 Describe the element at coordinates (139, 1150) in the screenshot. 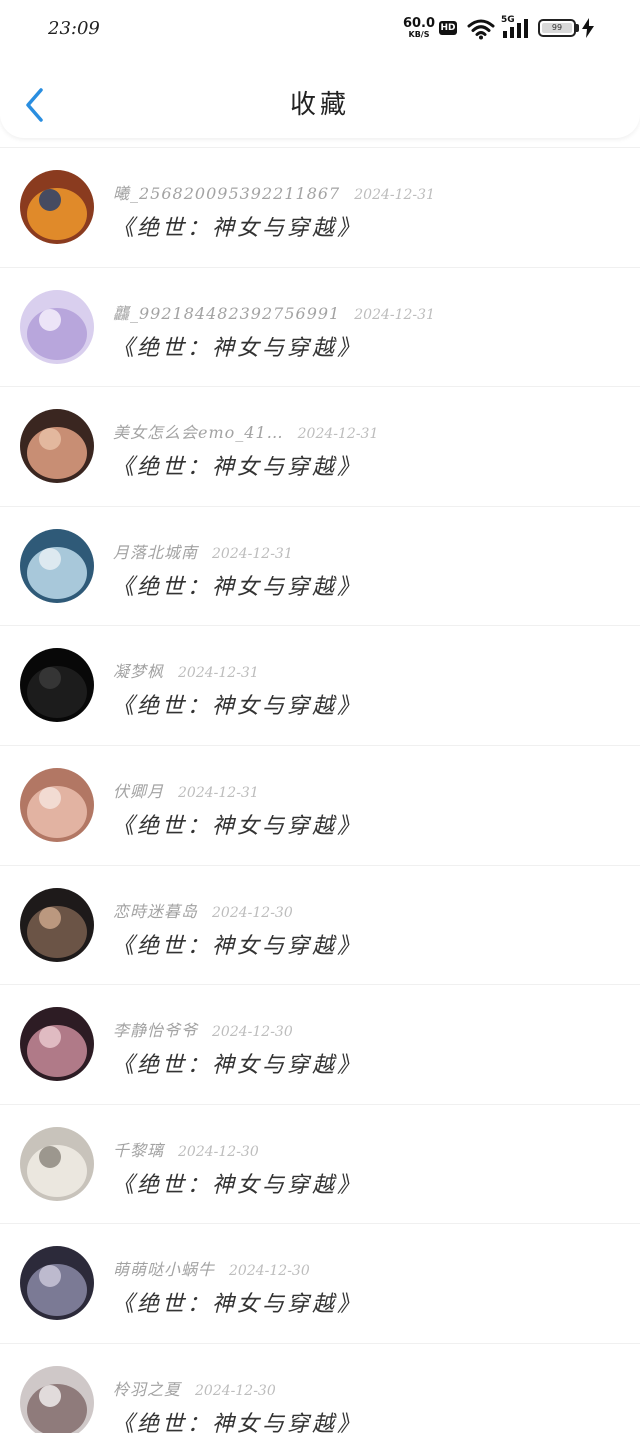

I see `username: 千黎璃` at that location.